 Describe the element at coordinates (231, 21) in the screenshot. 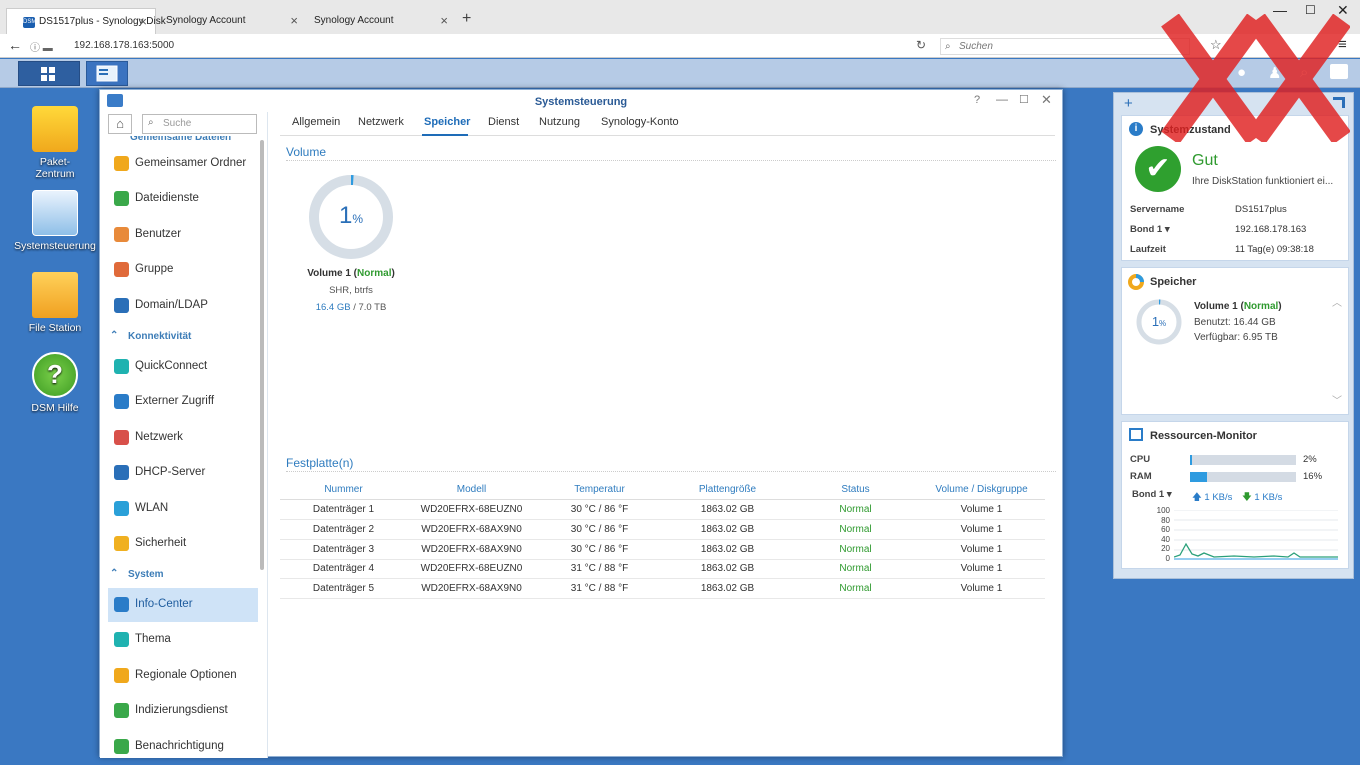

I see `browser-tab-account-1: Synology Account ×` at that location.